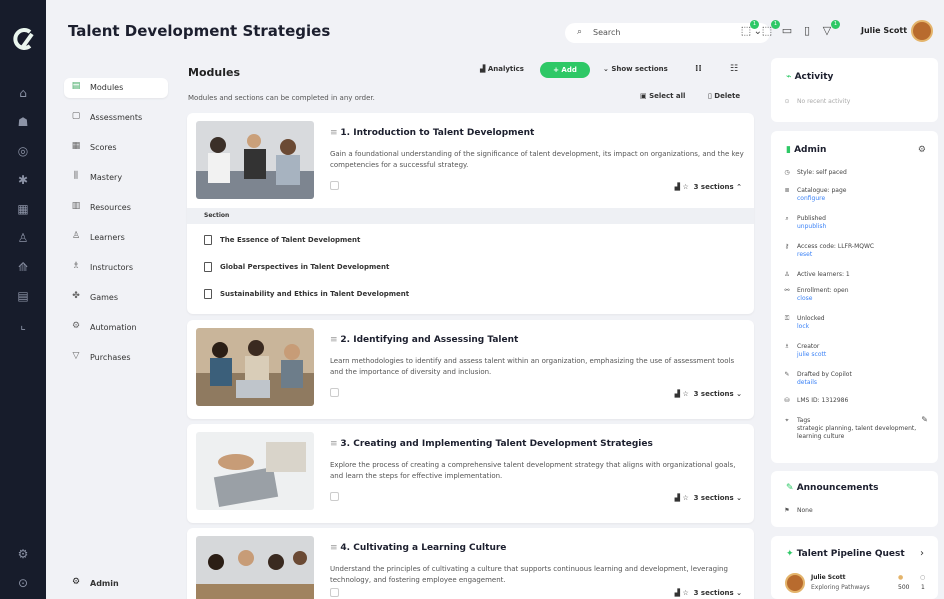 The image size is (944, 599). I want to click on learner-icon: ♙, so click(23, 238).